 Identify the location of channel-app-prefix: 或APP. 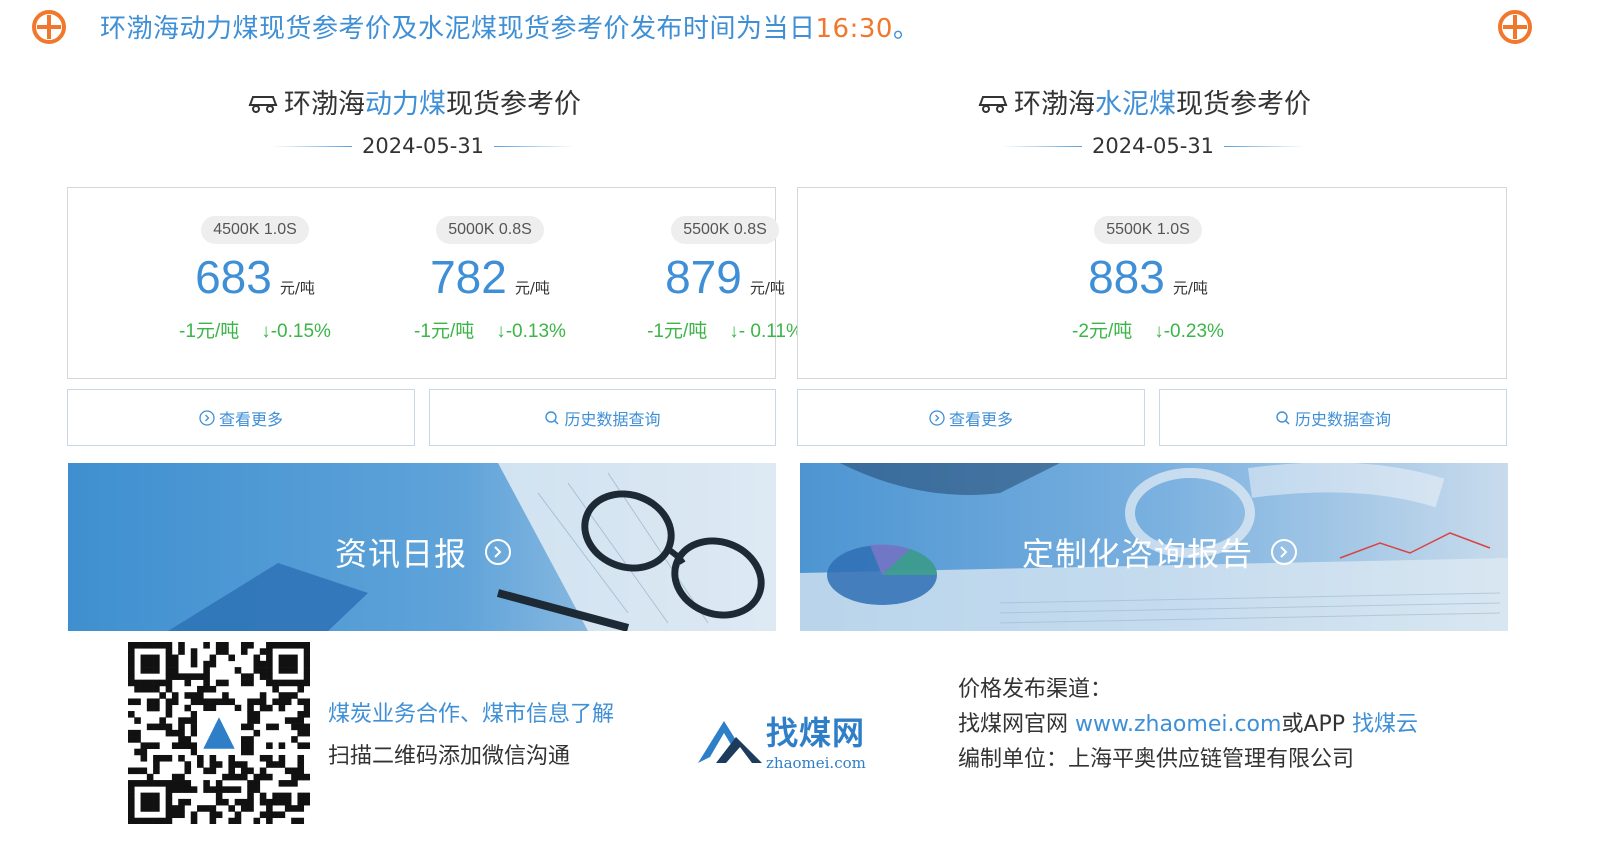
(1317, 724).